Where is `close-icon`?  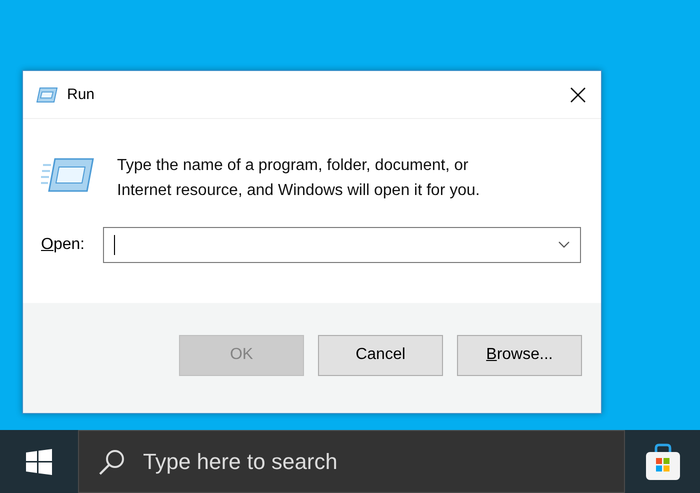
close-icon is located at coordinates (578, 94).